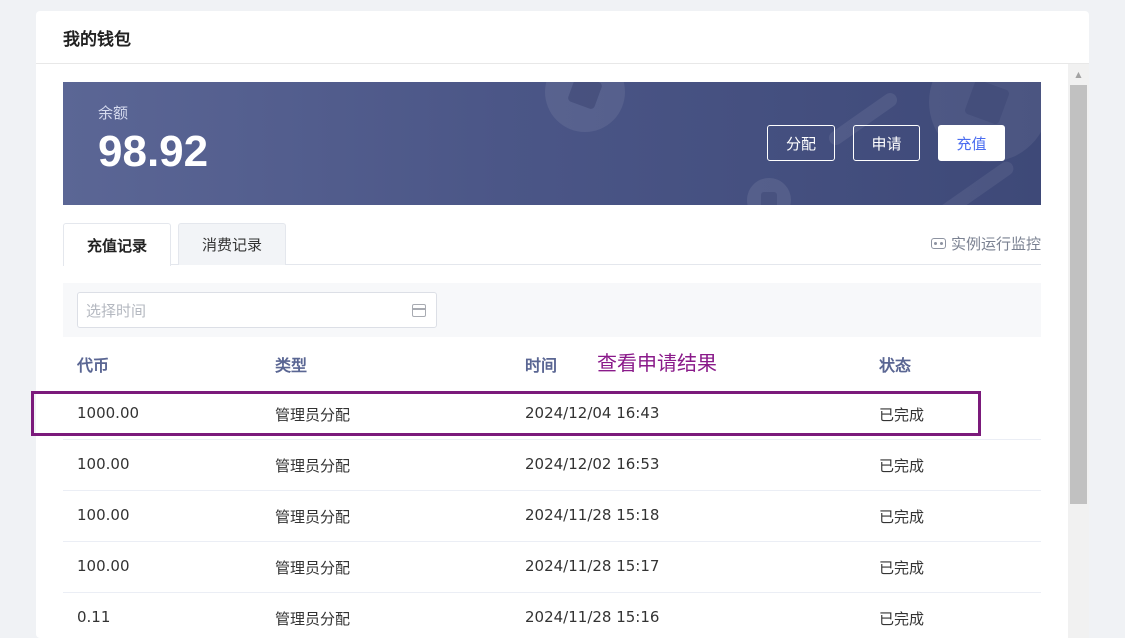 This screenshot has height=638, width=1125. What do you see at coordinates (1078, 74) in the screenshot?
I see `scroll-up-arrow-icon: ▲` at bounding box center [1078, 74].